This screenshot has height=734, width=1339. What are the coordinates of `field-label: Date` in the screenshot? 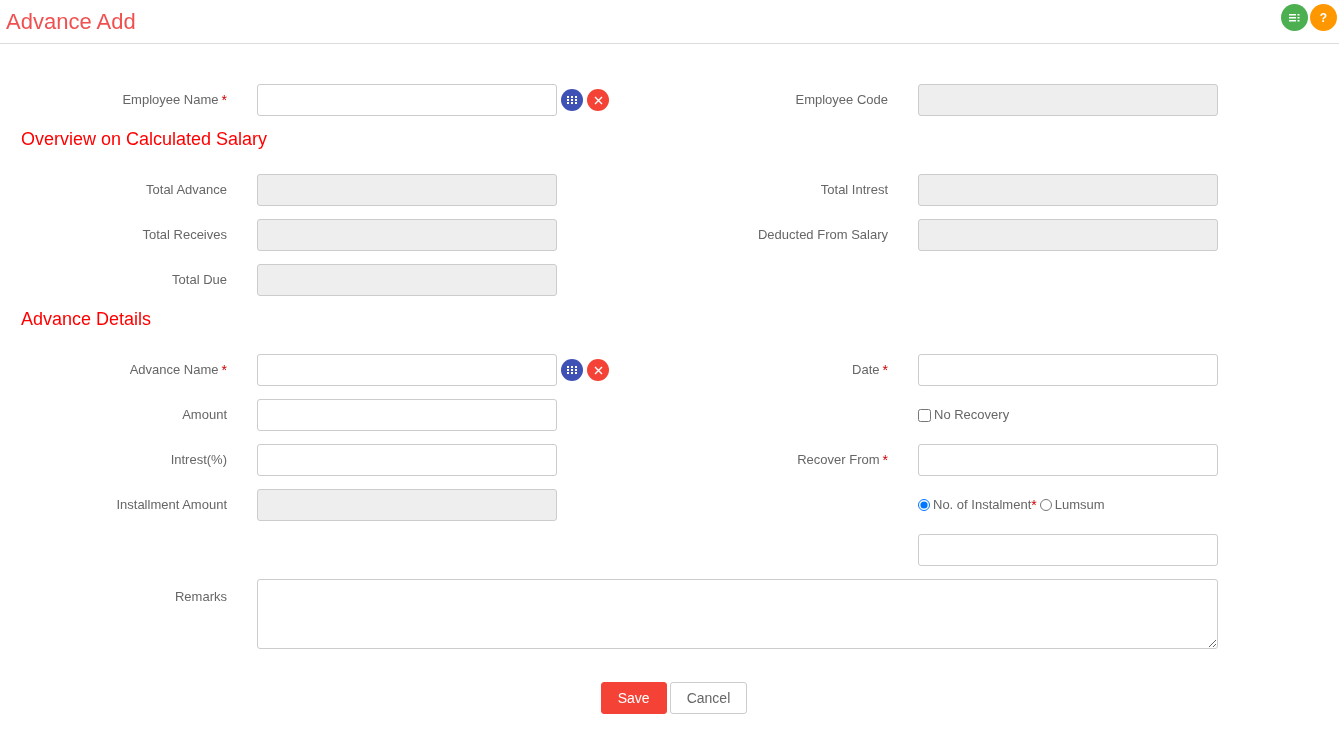 It's located at (866, 370).